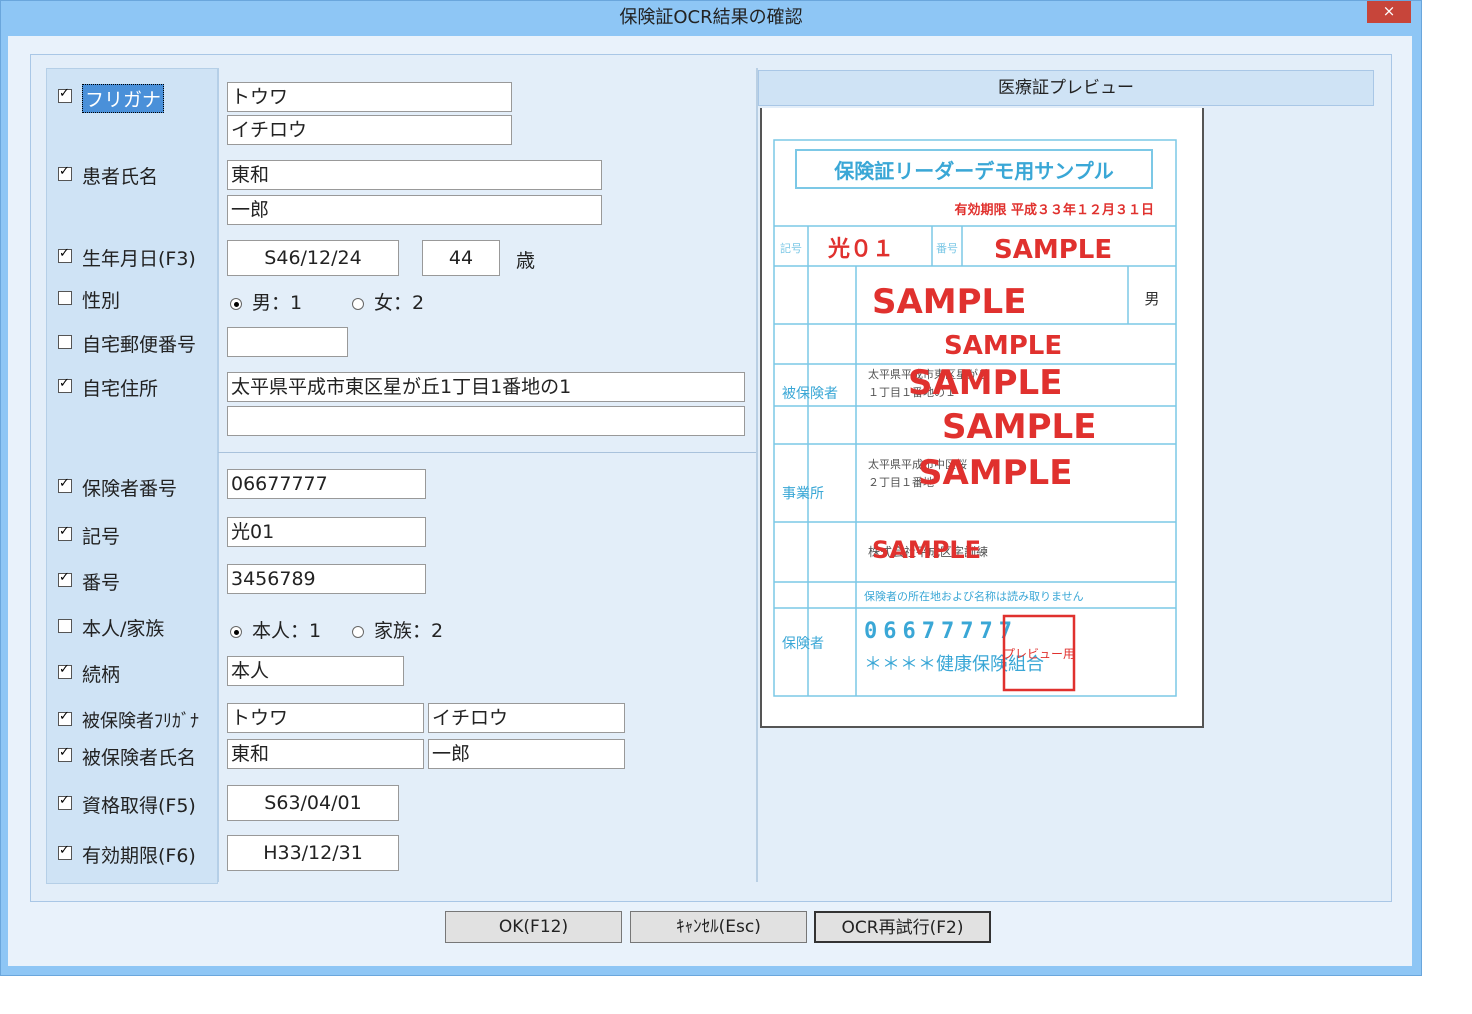  What do you see at coordinates (65, 717) in the screenshot?
I see `insured-kana-checkbox` at bounding box center [65, 717].